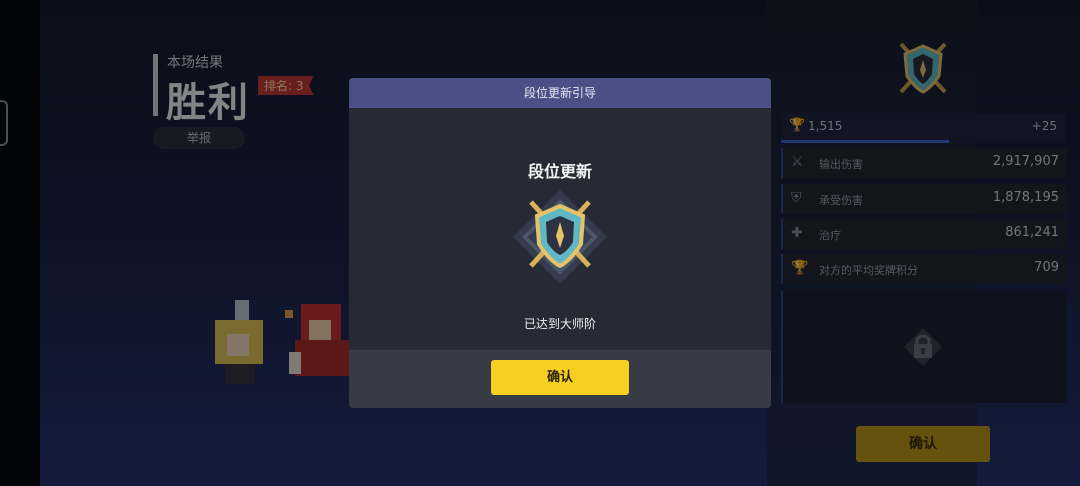 Image resolution: width=1080 pixels, height=486 pixels. I want to click on confirm-button: 确认, so click(560, 377).